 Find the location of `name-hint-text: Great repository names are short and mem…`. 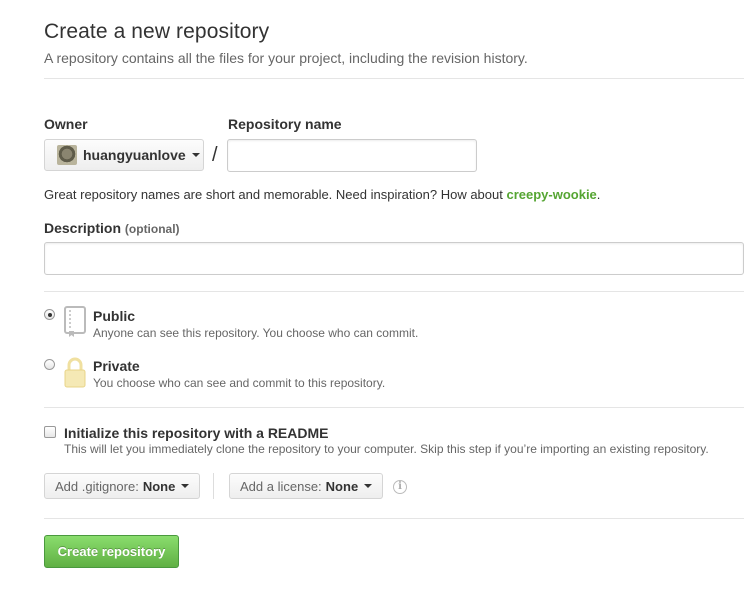

name-hint-text: Great repository names are short and mem… is located at coordinates (275, 194).